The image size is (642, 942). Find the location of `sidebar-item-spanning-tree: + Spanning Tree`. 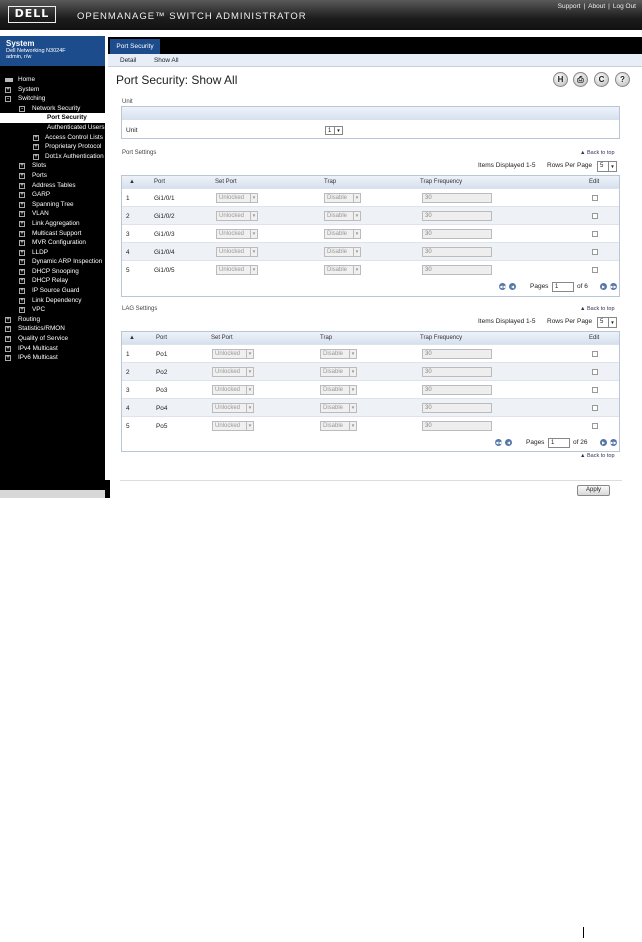

sidebar-item-spanning-tree: + Spanning Tree is located at coordinates (52, 205).